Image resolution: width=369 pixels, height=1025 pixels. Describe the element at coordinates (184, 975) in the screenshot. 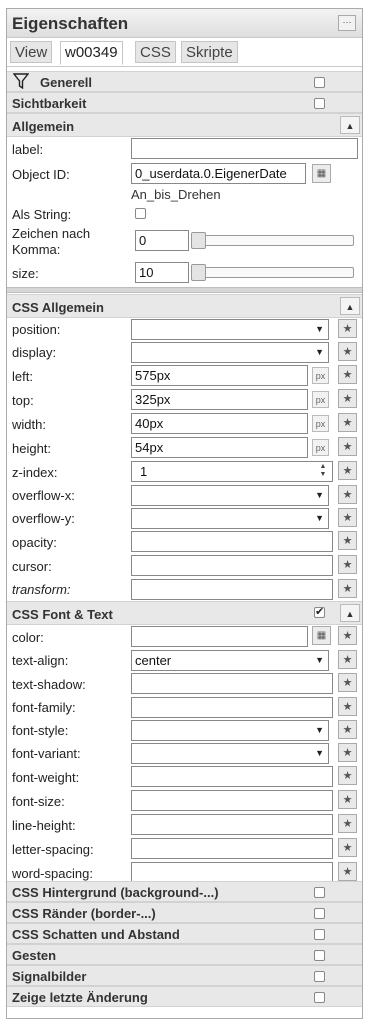

I see `group-signalbilder: Signalbilder` at that location.